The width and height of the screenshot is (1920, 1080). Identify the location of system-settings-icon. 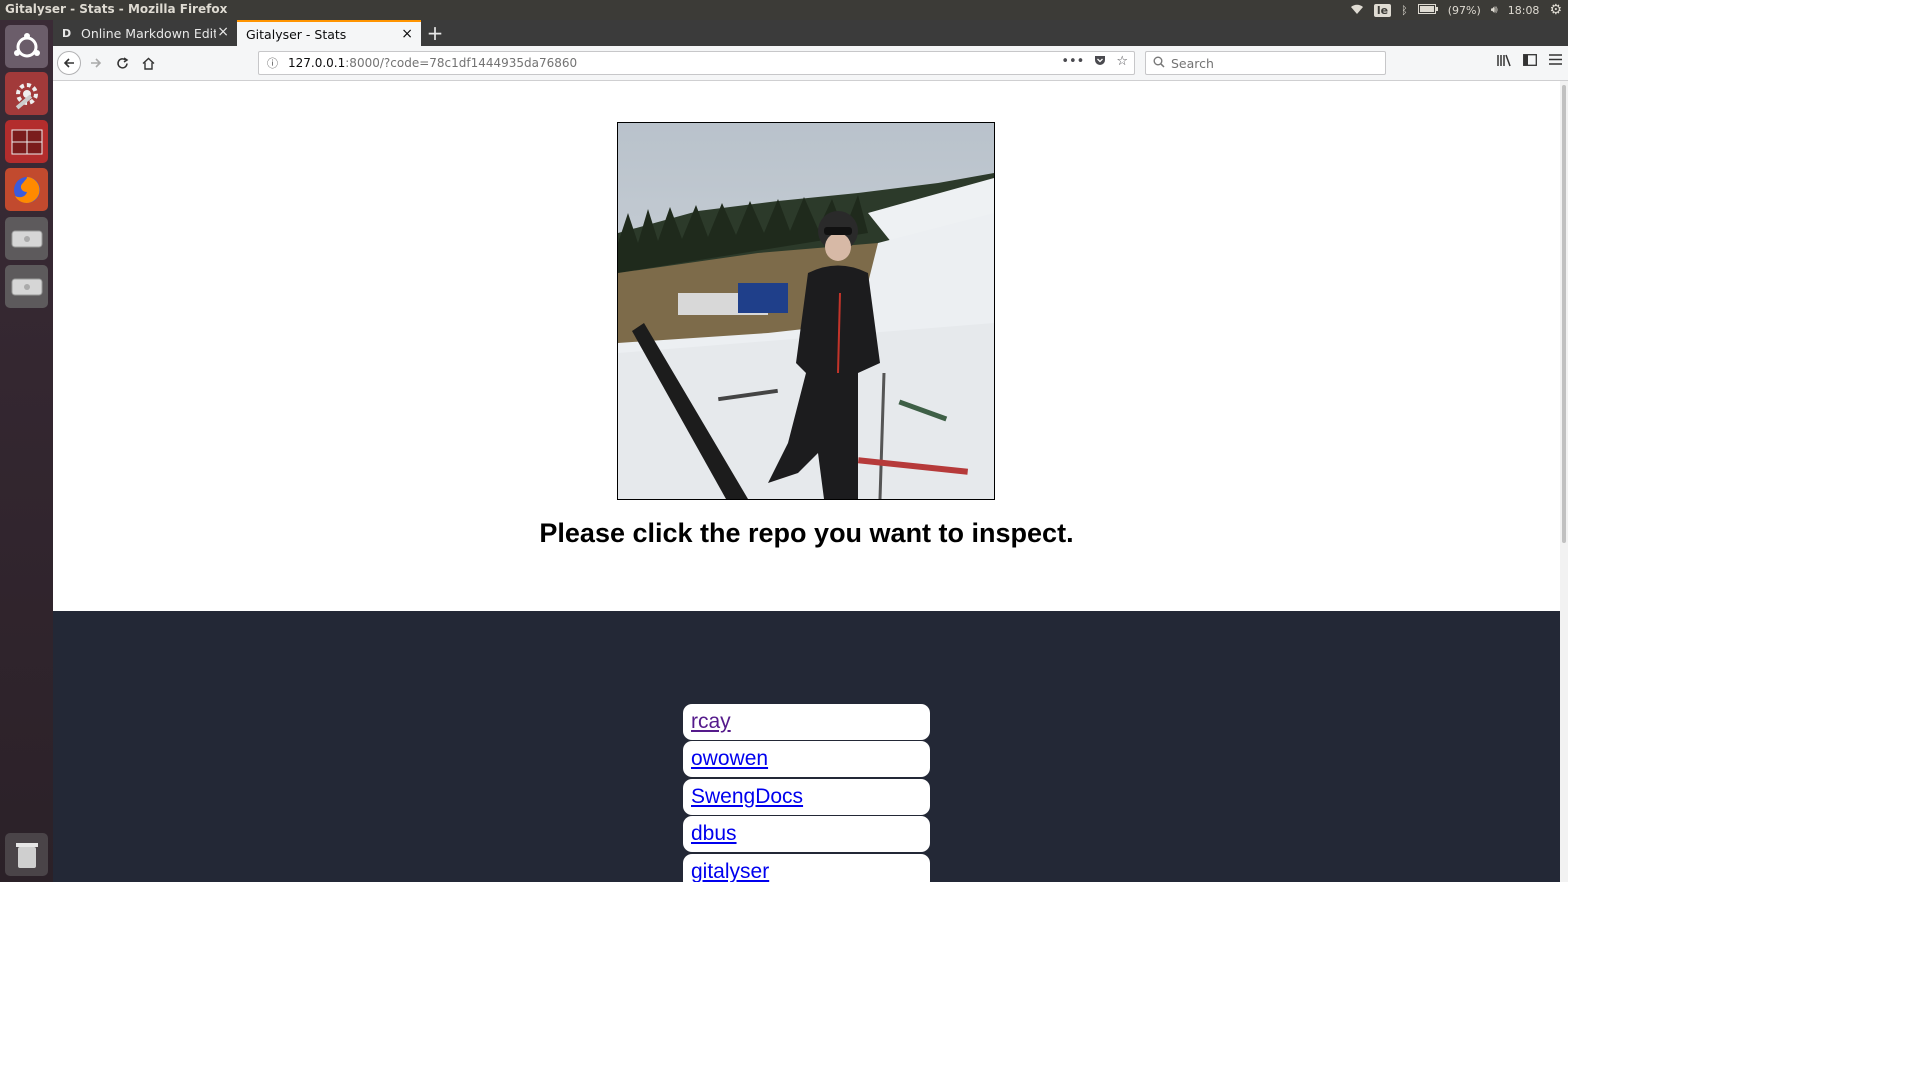
(26, 93).